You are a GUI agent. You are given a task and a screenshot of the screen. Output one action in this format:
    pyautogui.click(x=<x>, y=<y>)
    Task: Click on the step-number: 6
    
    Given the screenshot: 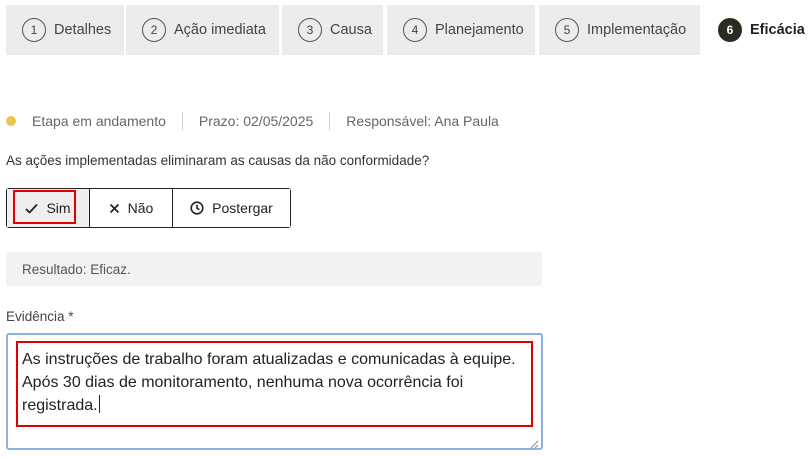 What is the action you would take?
    pyautogui.click(x=730, y=30)
    